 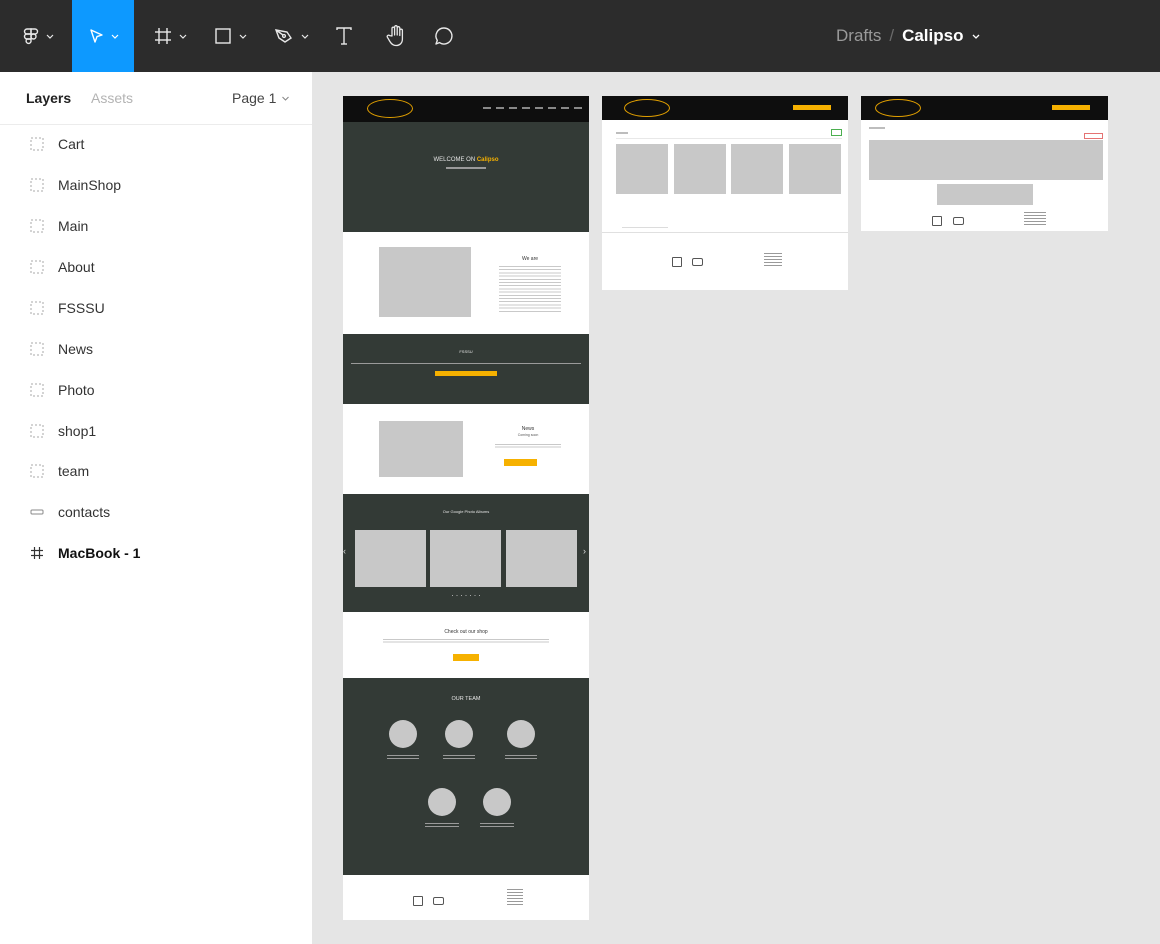 What do you see at coordinates (261, 98) in the screenshot?
I see `page-selector: Page 1` at bounding box center [261, 98].